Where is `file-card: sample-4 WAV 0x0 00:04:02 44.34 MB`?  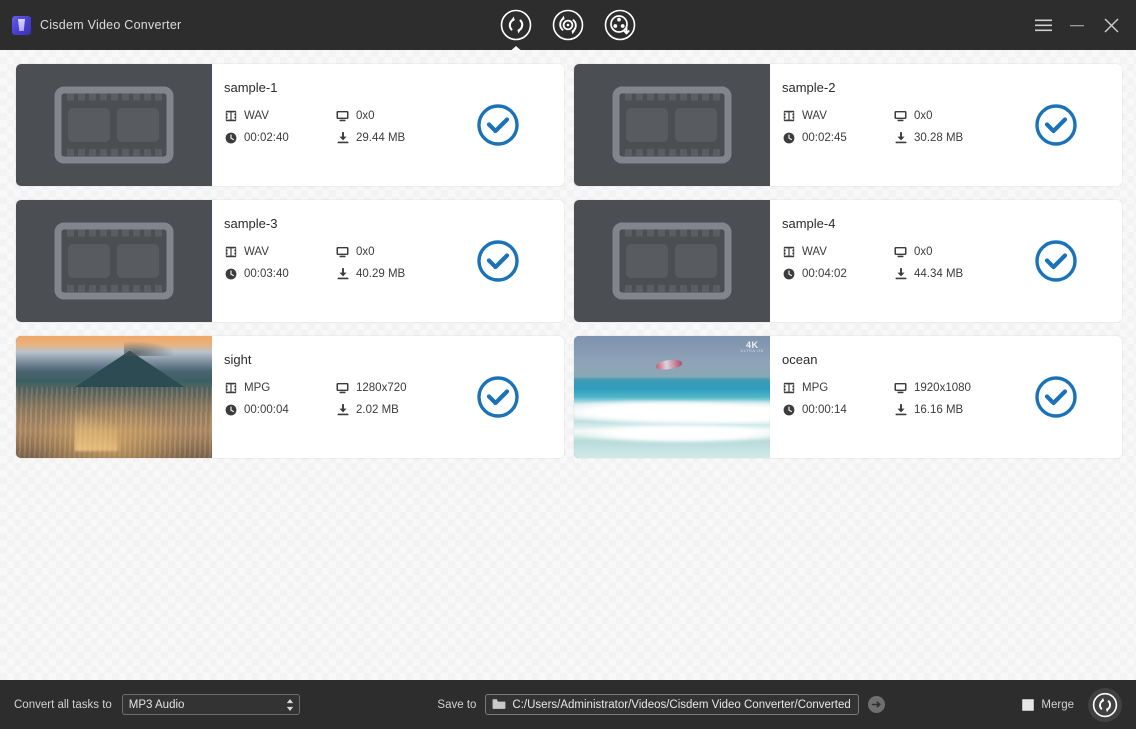 file-card: sample-4 WAV 0x0 00:04:02 44.34 MB is located at coordinates (848, 261).